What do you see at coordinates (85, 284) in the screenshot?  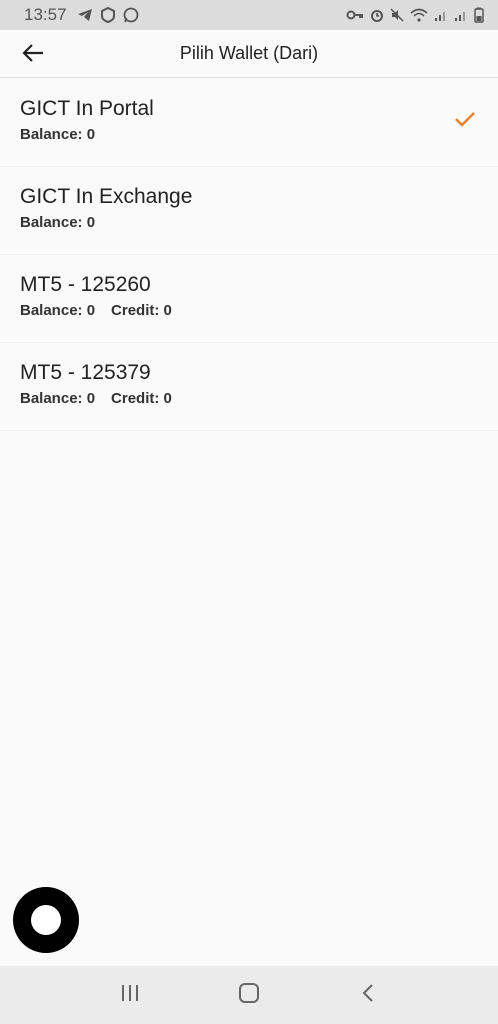 I see `wallet-name: MT5 - 125260` at bounding box center [85, 284].